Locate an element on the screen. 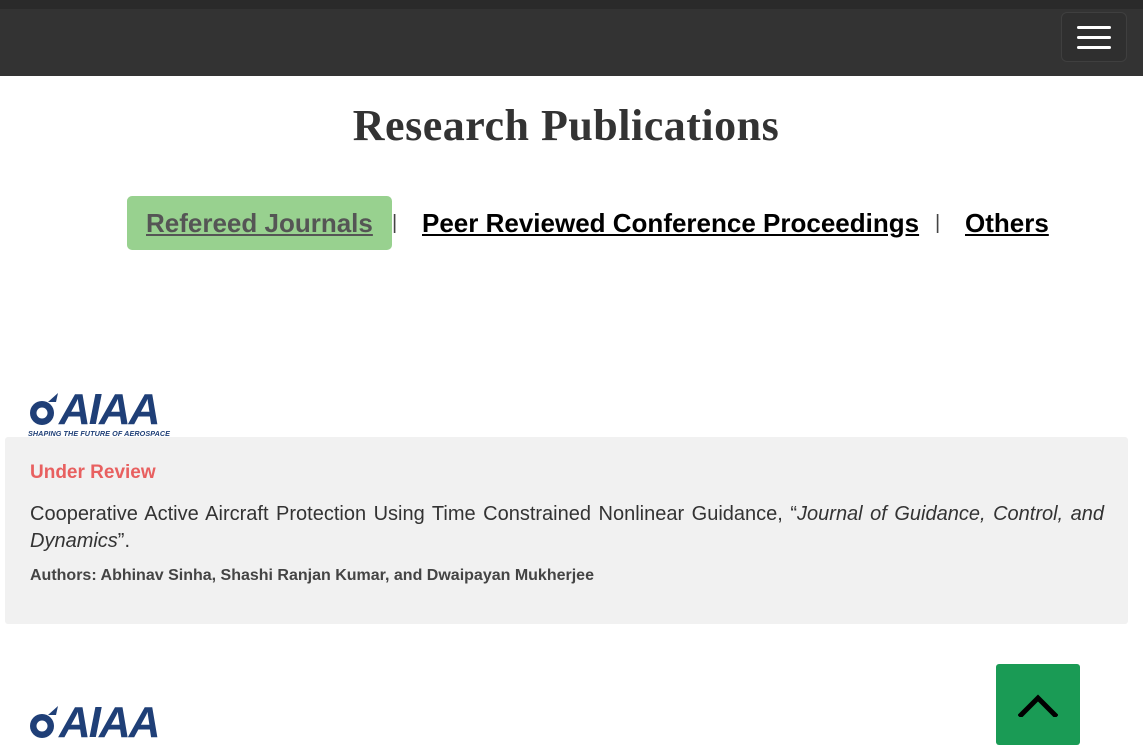 This screenshot has width=1143, height=745. tab-others: Others is located at coordinates (1007, 223).